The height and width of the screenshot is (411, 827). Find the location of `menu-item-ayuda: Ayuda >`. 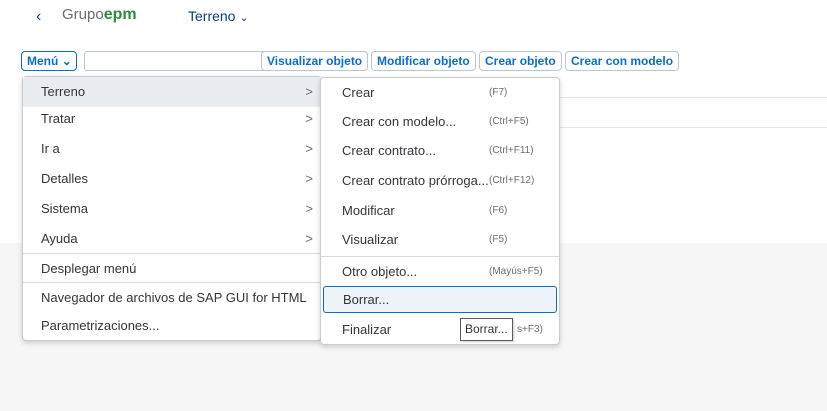

menu-item-ayuda: Ayuda > is located at coordinates (172, 239).